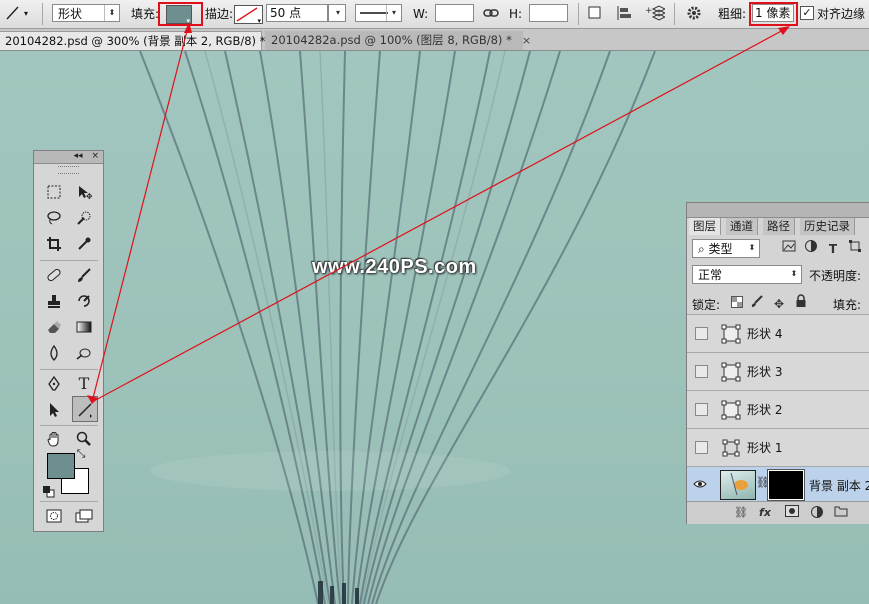  Describe the element at coordinates (378, 13) in the screenshot. I see `stroke-type-select: ▾` at that location.